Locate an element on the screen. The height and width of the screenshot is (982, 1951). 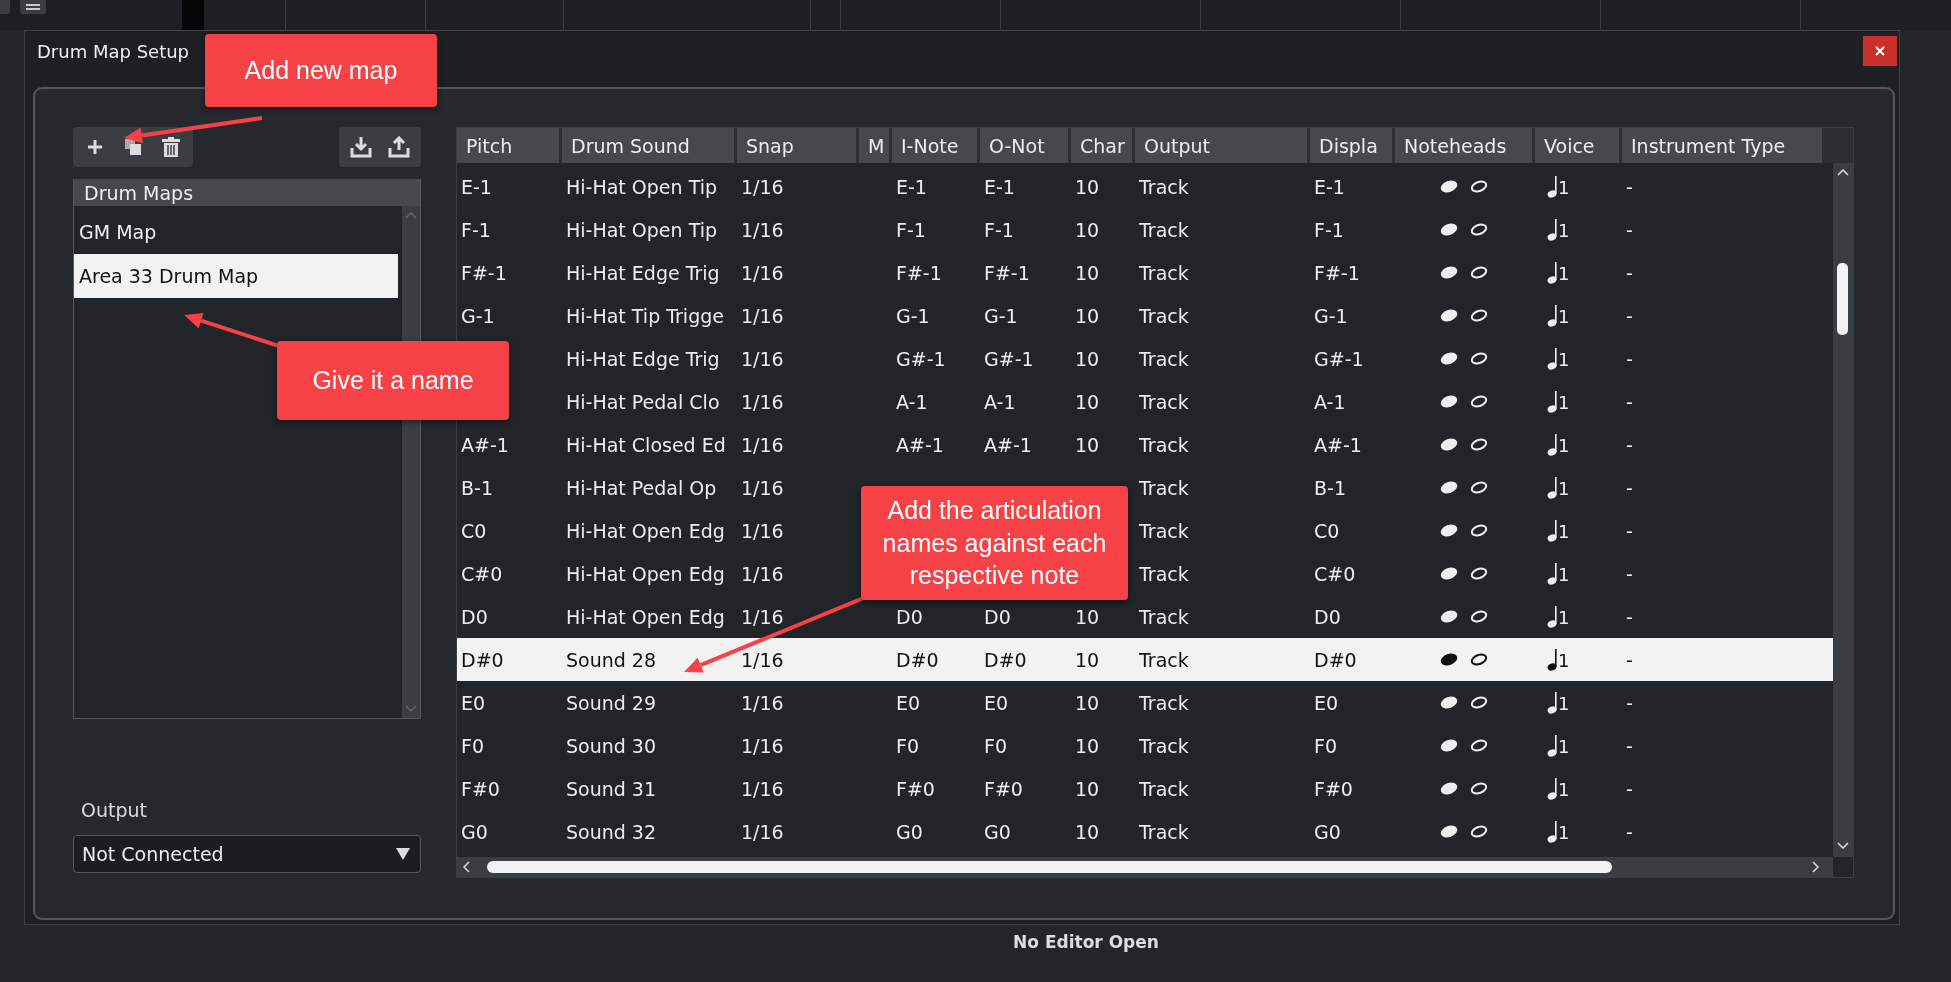
table-cell: C#0 is located at coordinates (482, 573).